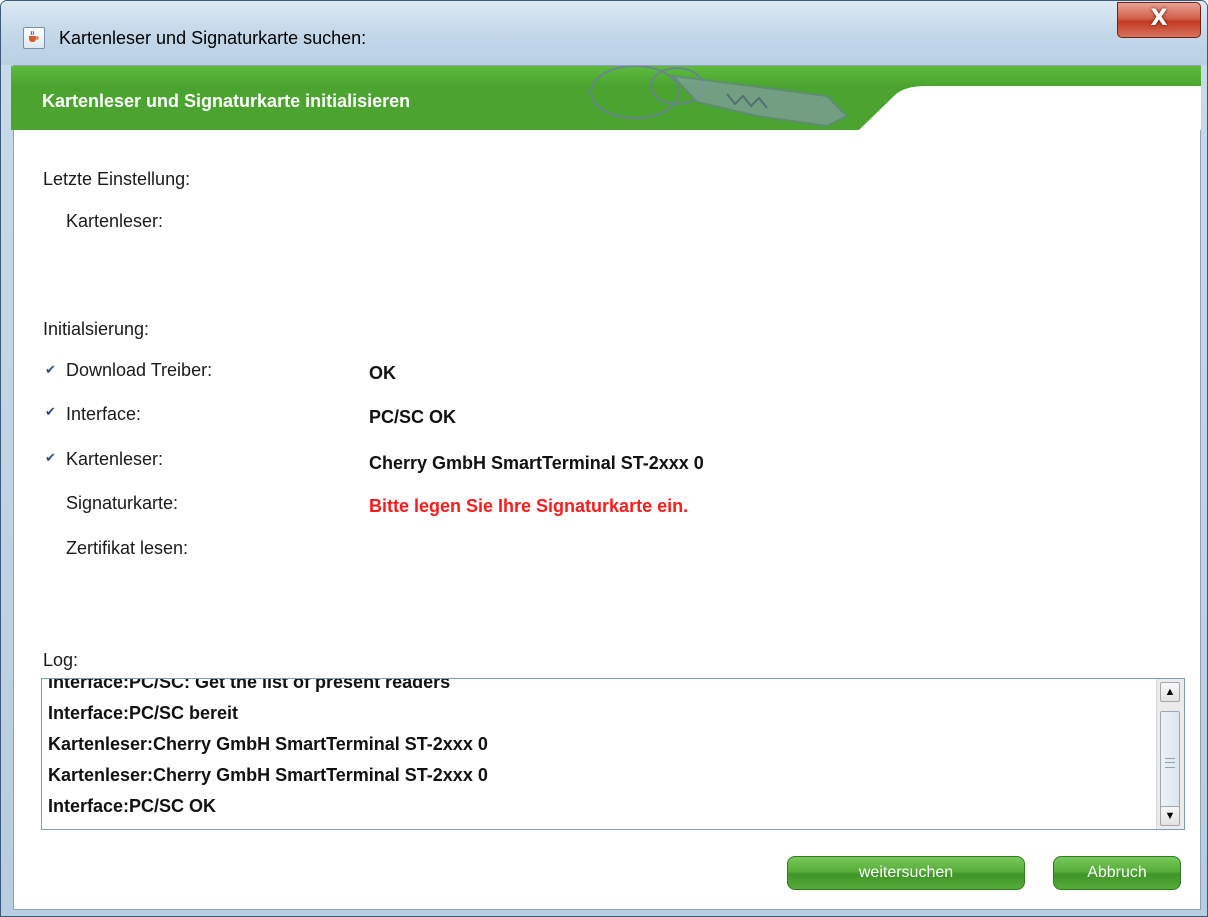 Image resolution: width=1208 pixels, height=917 pixels. I want to click on init-row-value: Cherry GmbH SmartTerminal ST-2xxx 0, so click(536, 463).